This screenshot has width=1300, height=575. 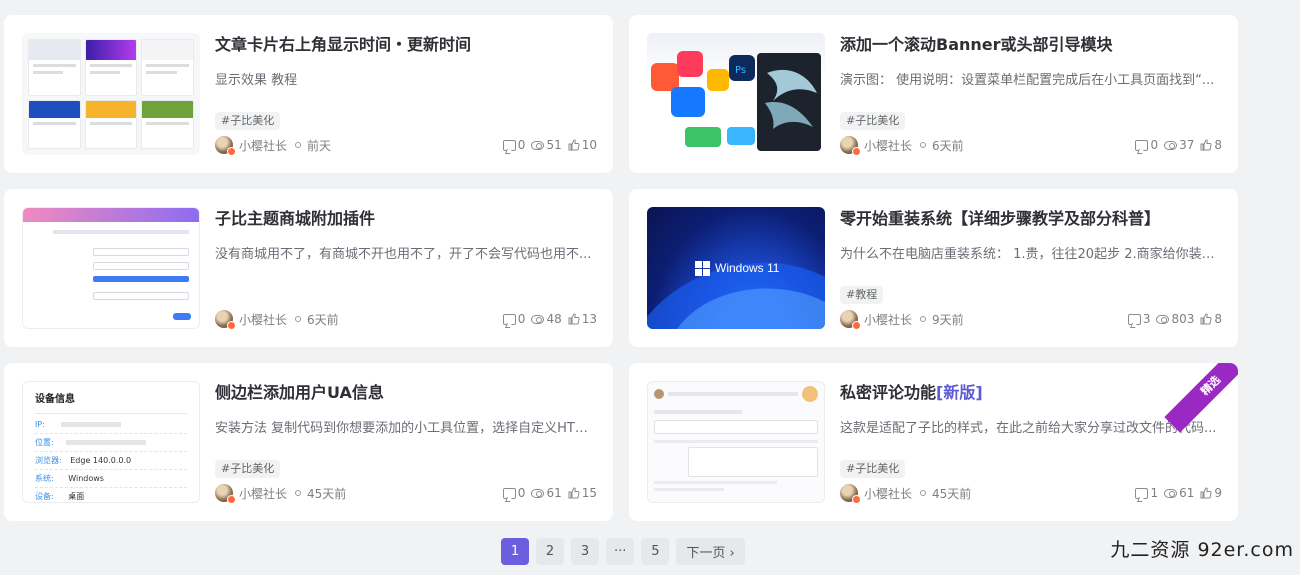 I want to click on view-count: 51, so click(x=554, y=145).